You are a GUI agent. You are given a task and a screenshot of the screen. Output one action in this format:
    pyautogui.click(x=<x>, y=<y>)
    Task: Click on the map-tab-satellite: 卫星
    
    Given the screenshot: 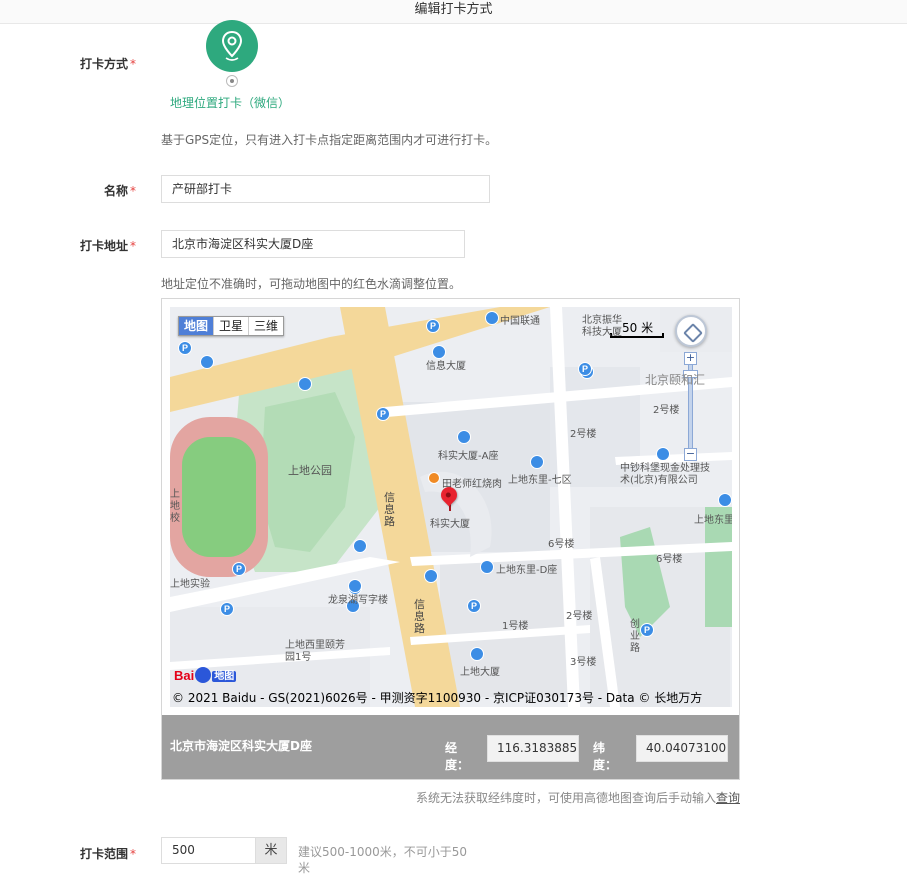 What is the action you would take?
    pyautogui.click(x=232, y=326)
    